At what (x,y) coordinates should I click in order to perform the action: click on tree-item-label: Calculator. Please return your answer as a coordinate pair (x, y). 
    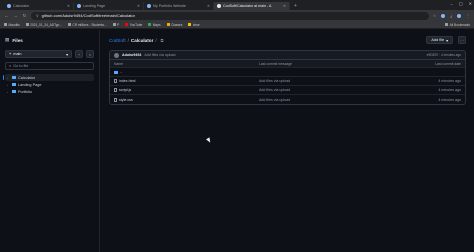
    Looking at the image, I should click on (27, 77).